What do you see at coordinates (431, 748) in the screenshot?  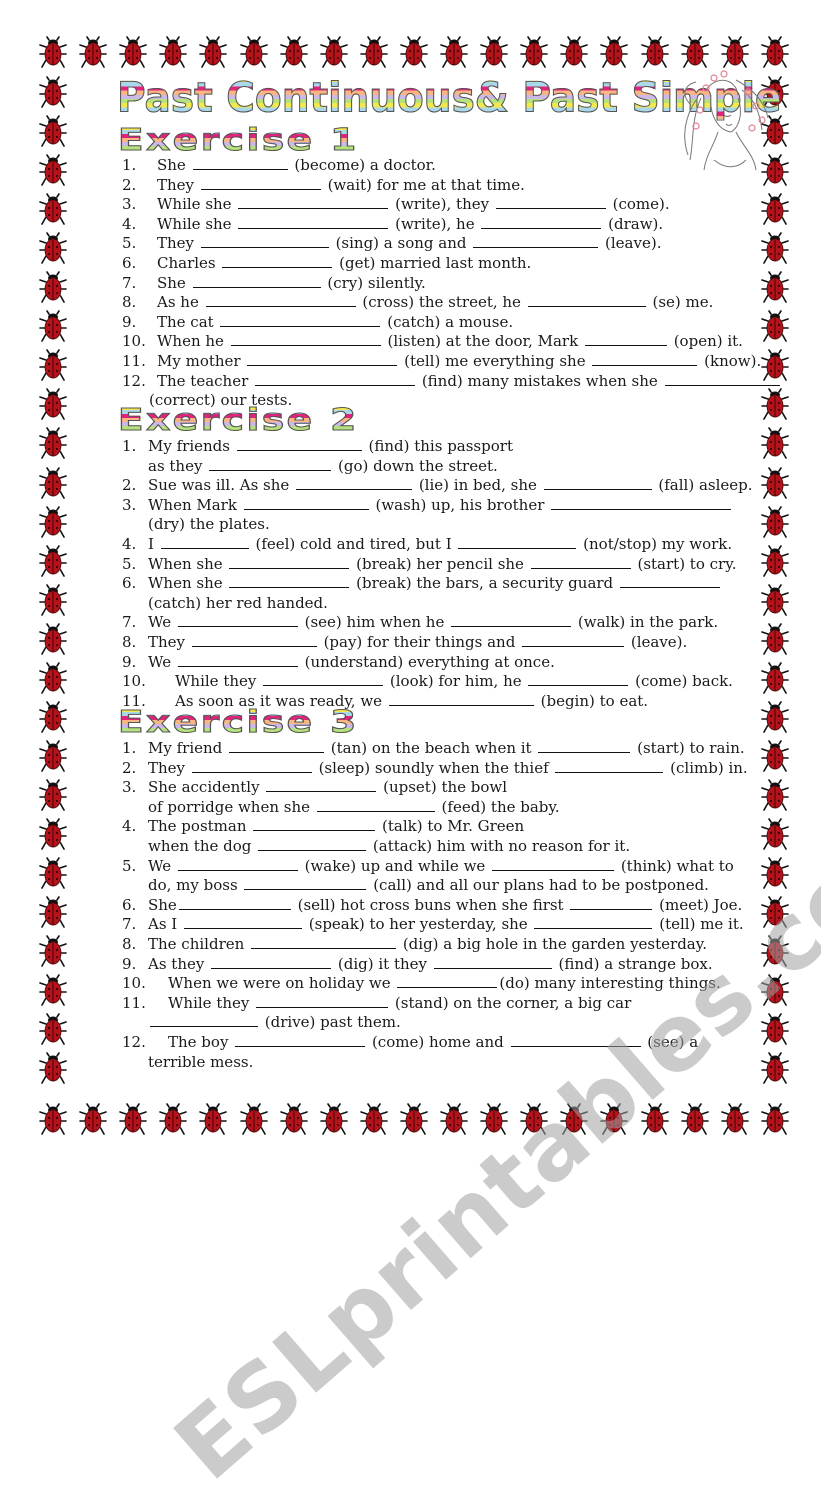 I see `sentence-text: (tan) on the beach when it` at bounding box center [431, 748].